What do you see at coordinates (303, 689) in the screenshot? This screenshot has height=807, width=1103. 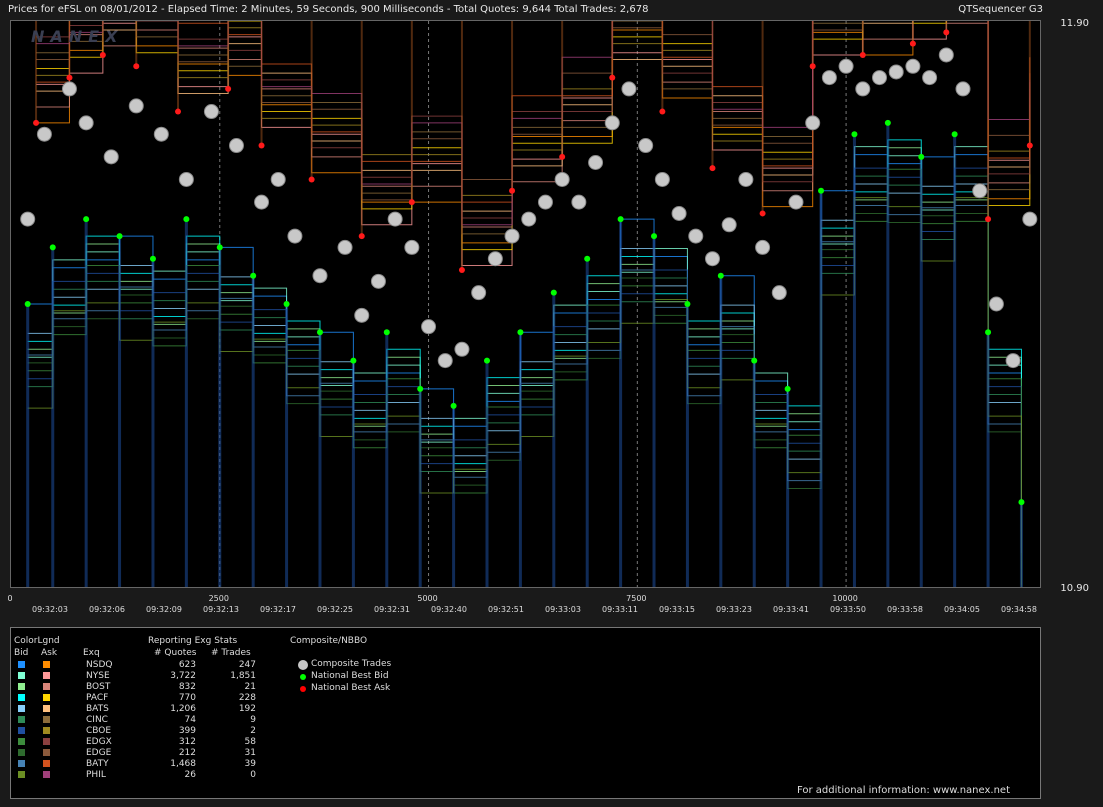 I see `legend-dot` at bounding box center [303, 689].